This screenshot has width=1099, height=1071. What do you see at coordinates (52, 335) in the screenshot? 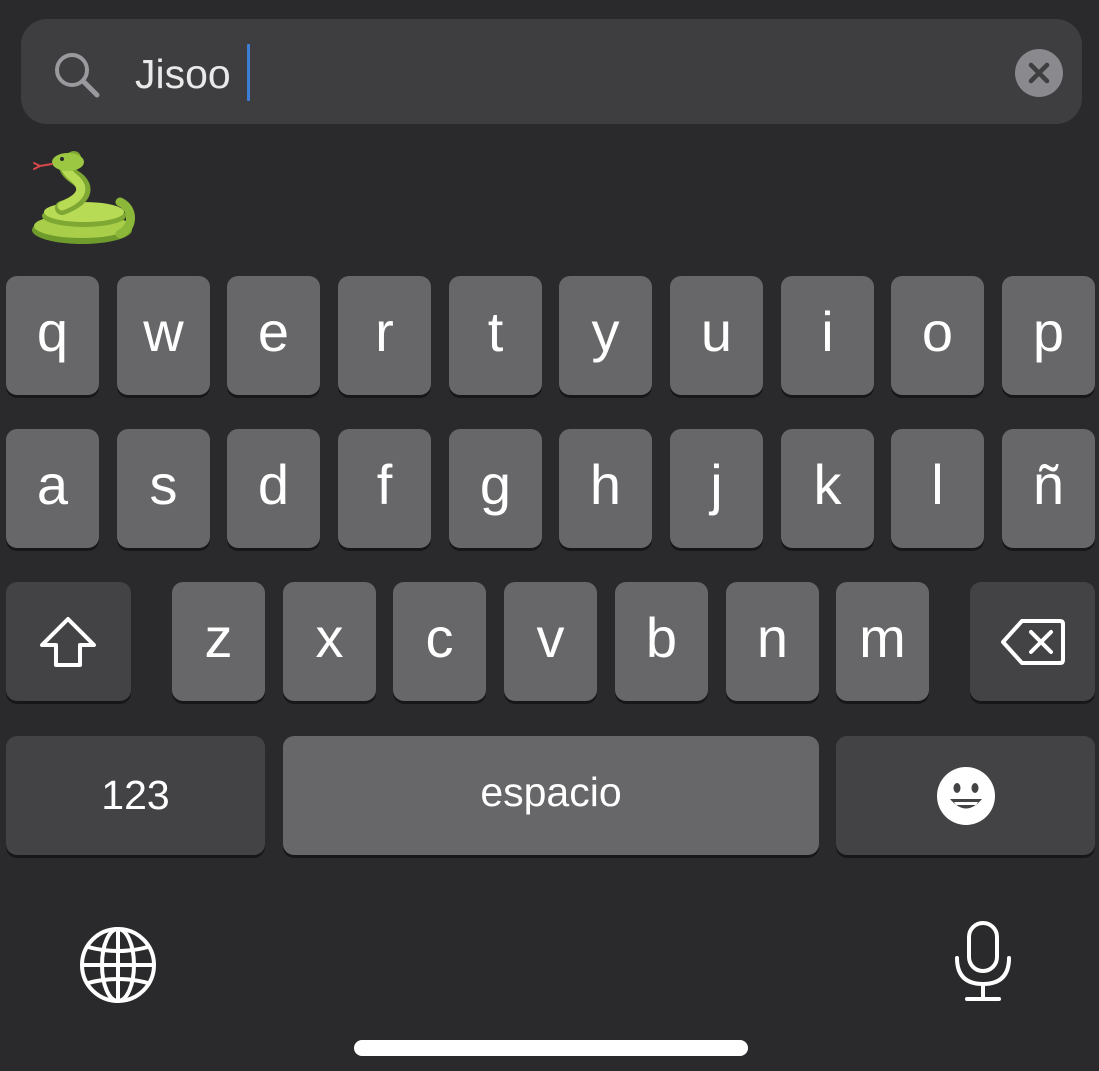
I see `key-q: q` at bounding box center [52, 335].